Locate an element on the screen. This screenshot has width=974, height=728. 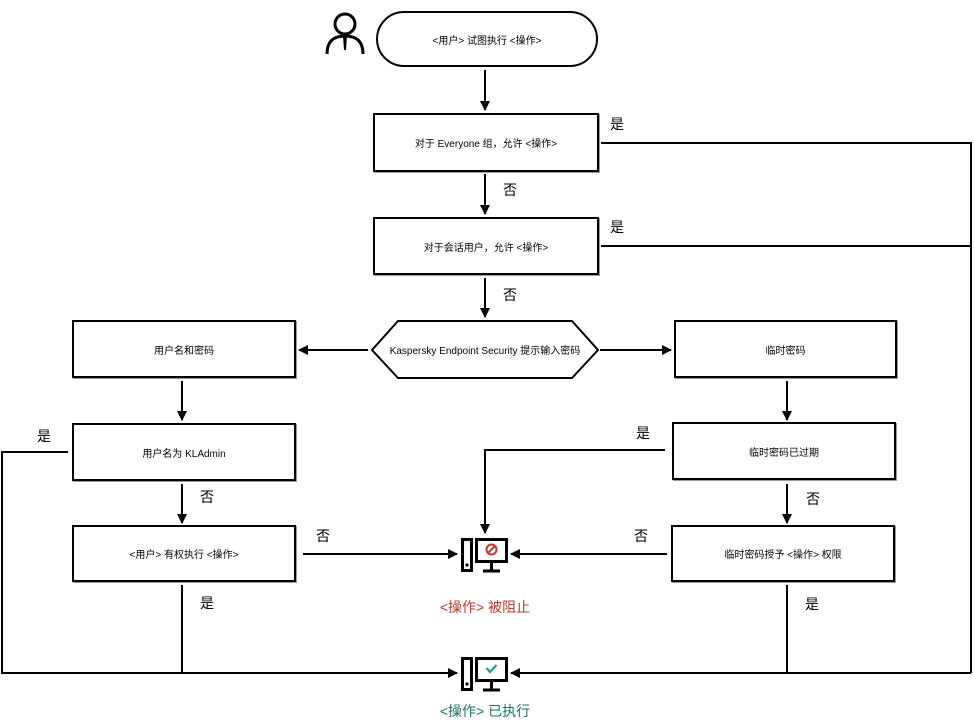
label-yes-kladmin: 是 is located at coordinates (44, 436).